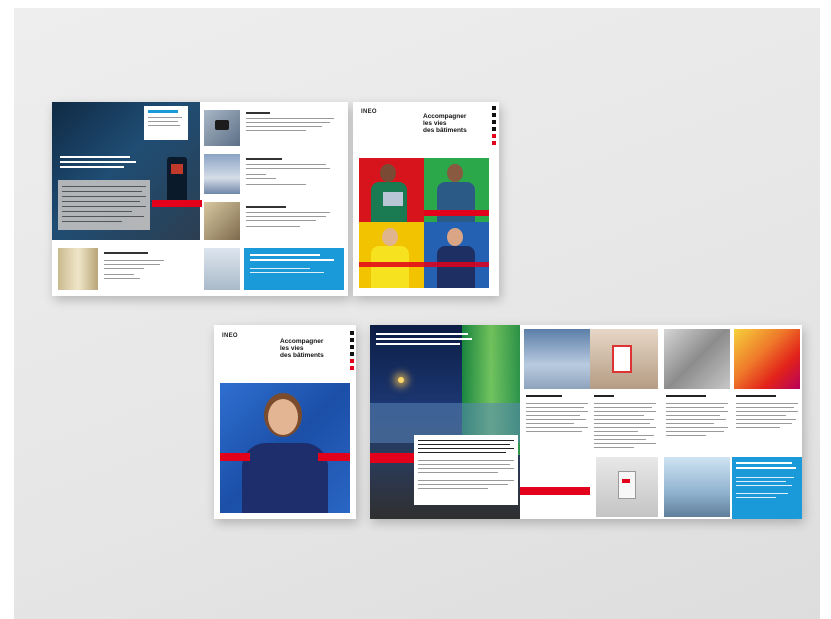 The image size is (831, 619). Describe the element at coordinates (302, 348) in the screenshot. I see `cover-title-bottom: Accompagner les vies des bâtiments` at that location.